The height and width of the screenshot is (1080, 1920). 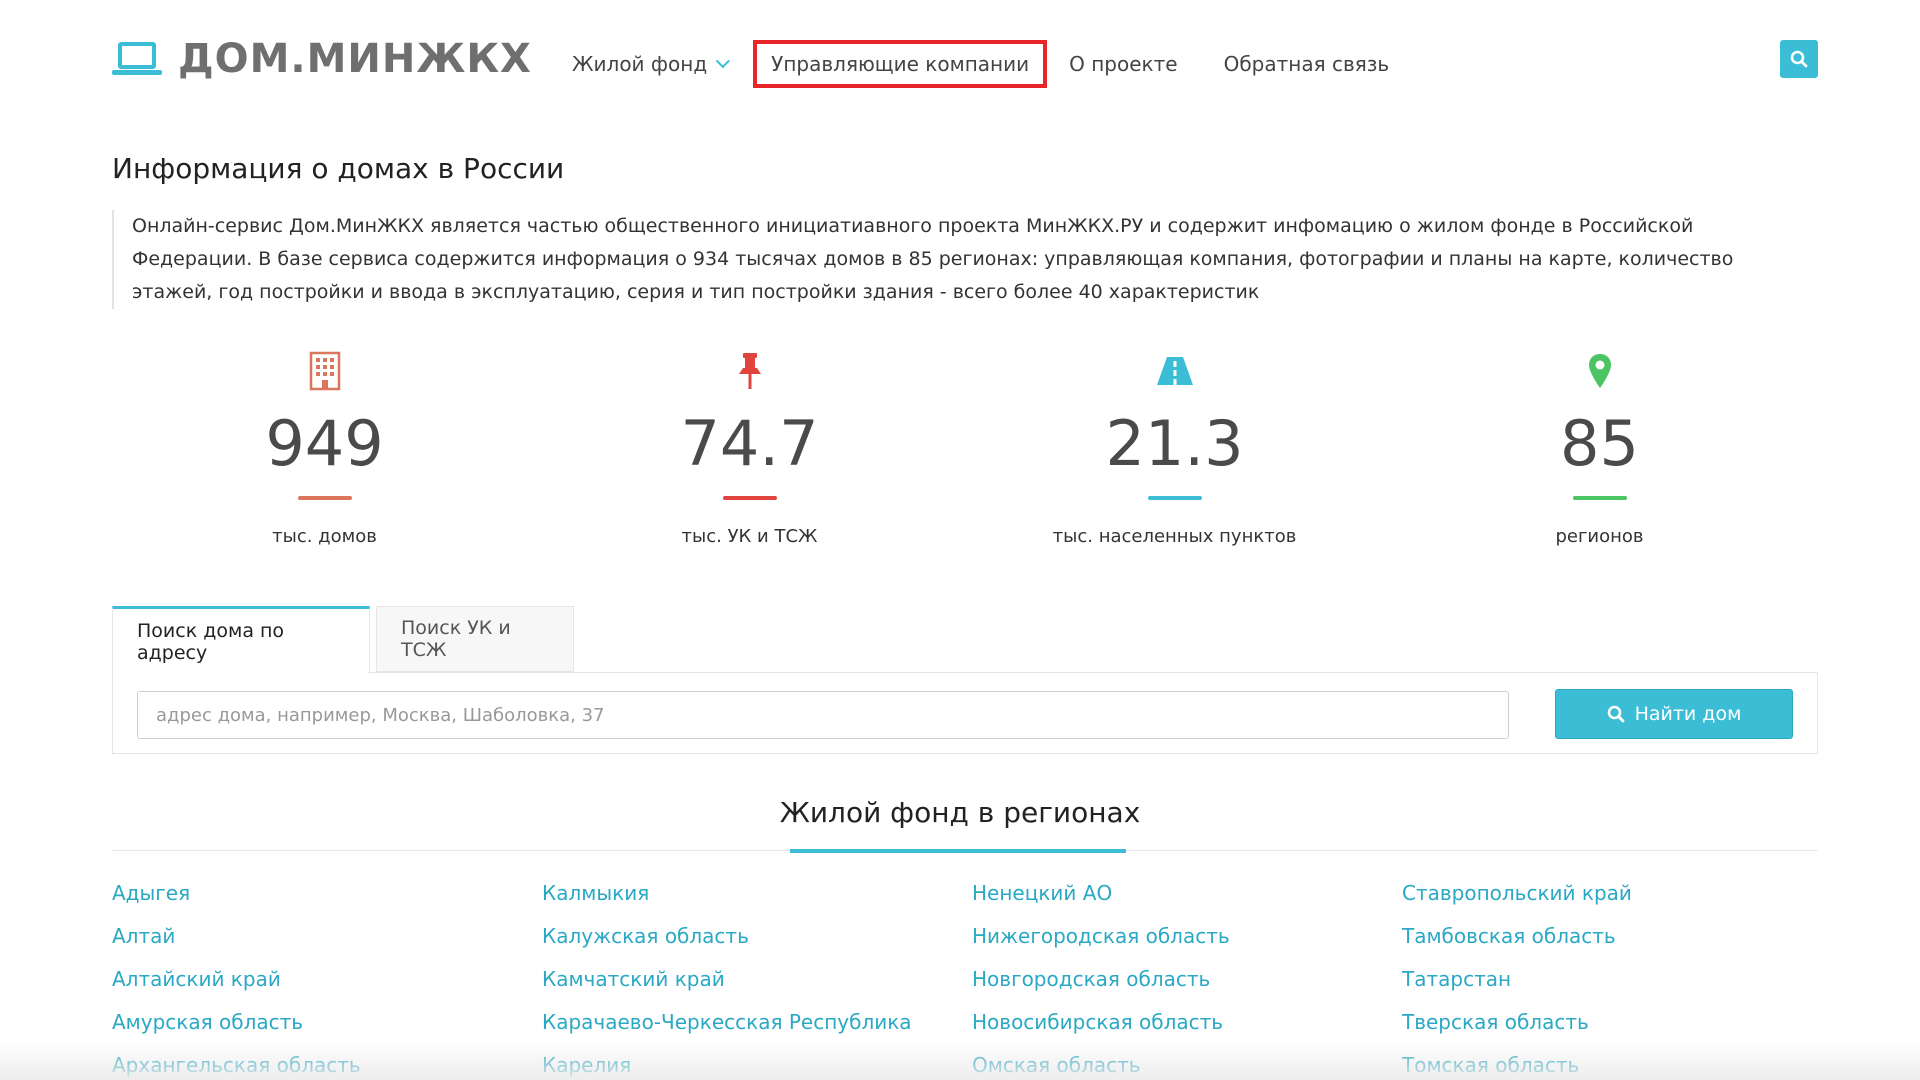 What do you see at coordinates (327, 979) in the screenshot?
I see `region-link: Алтайский край` at bounding box center [327, 979].